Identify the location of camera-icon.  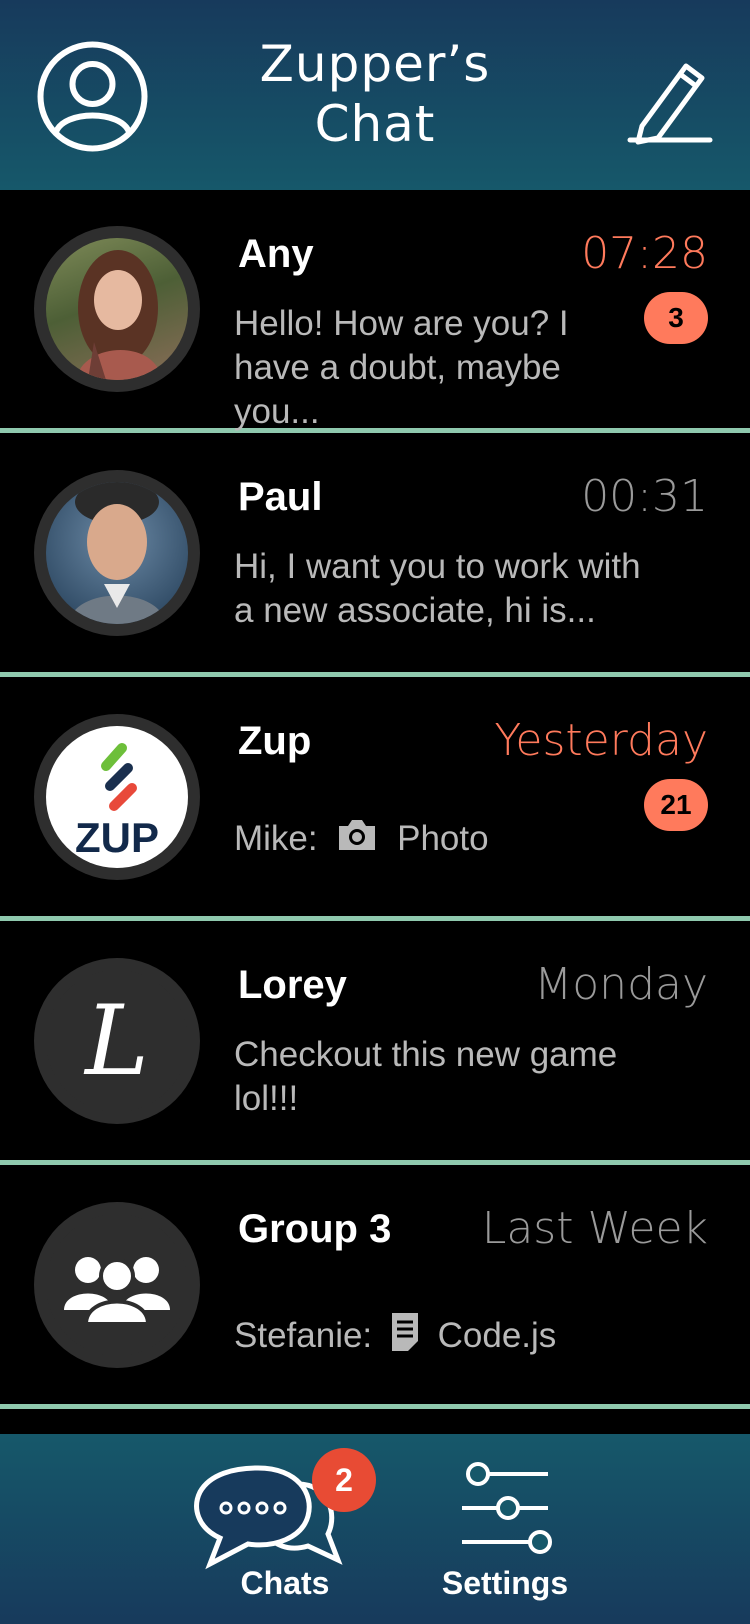
(357, 840).